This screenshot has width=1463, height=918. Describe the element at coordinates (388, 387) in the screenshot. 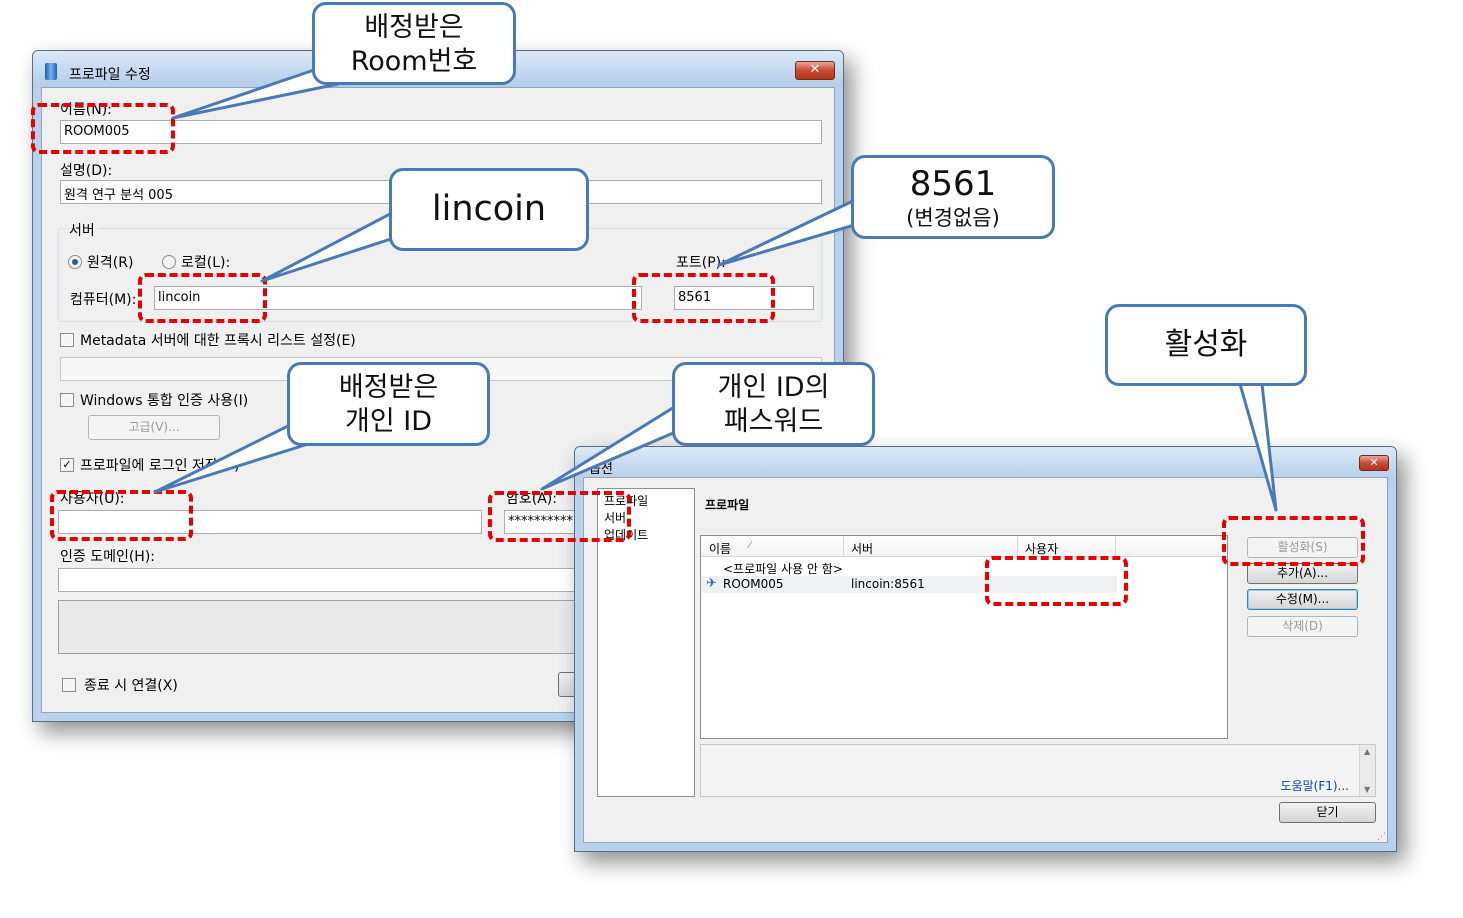

I see `callout-user-id-line1: 배정받은` at that location.